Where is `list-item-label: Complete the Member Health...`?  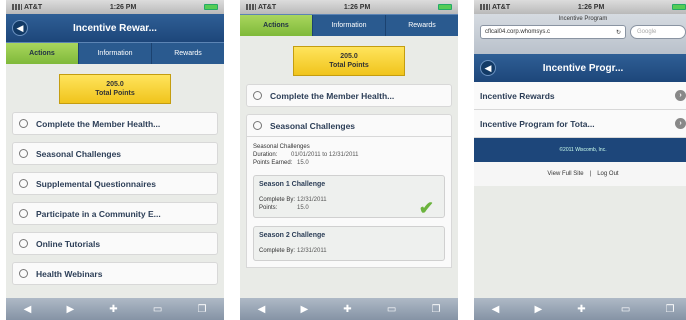
list-item-label: Complete the Member Health... is located at coordinates (98, 123).